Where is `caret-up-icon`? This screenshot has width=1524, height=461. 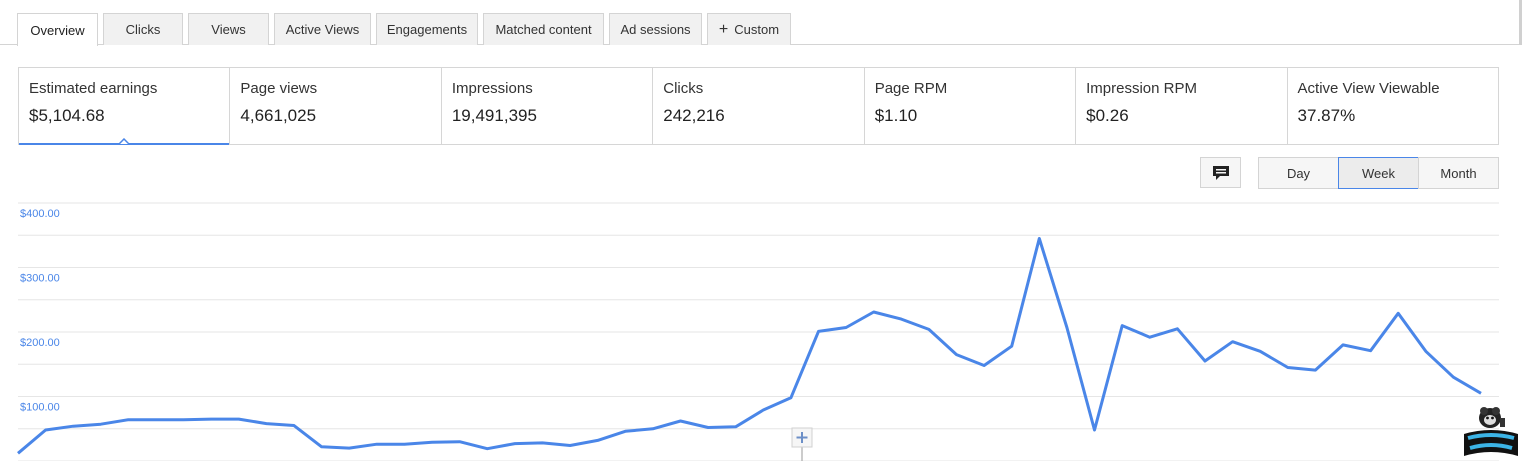 caret-up-icon is located at coordinates (124, 141).